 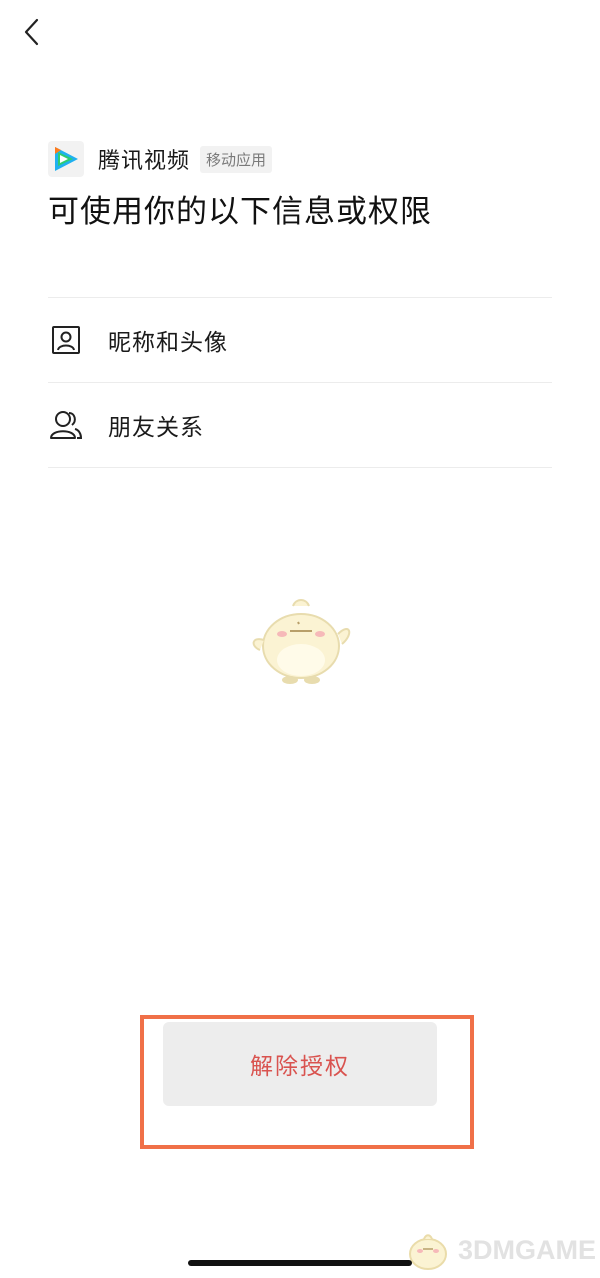 What do you see at coordinates (527, 1249) in the screenshot?
I see `watermark-text: 3DMGAME` at bounding box center [527, 1249].